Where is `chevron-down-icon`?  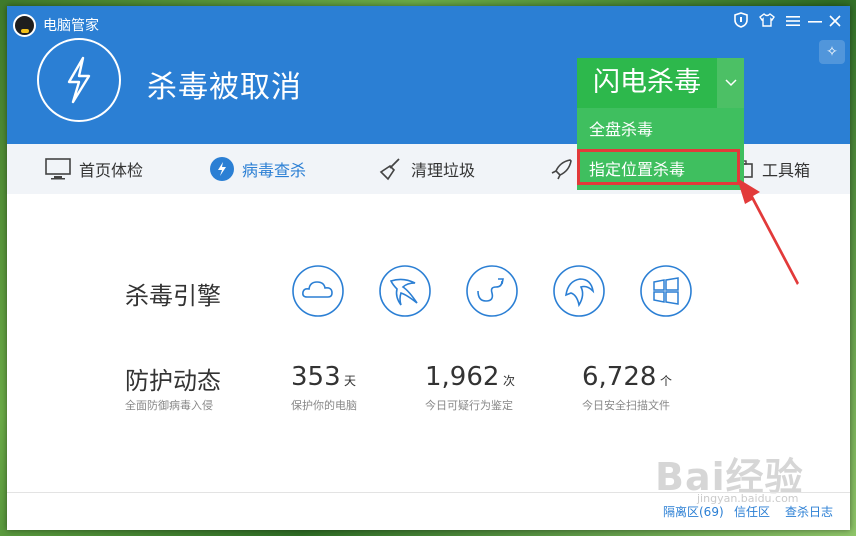 chevron-down-icon is located at coordinates (730, 83).